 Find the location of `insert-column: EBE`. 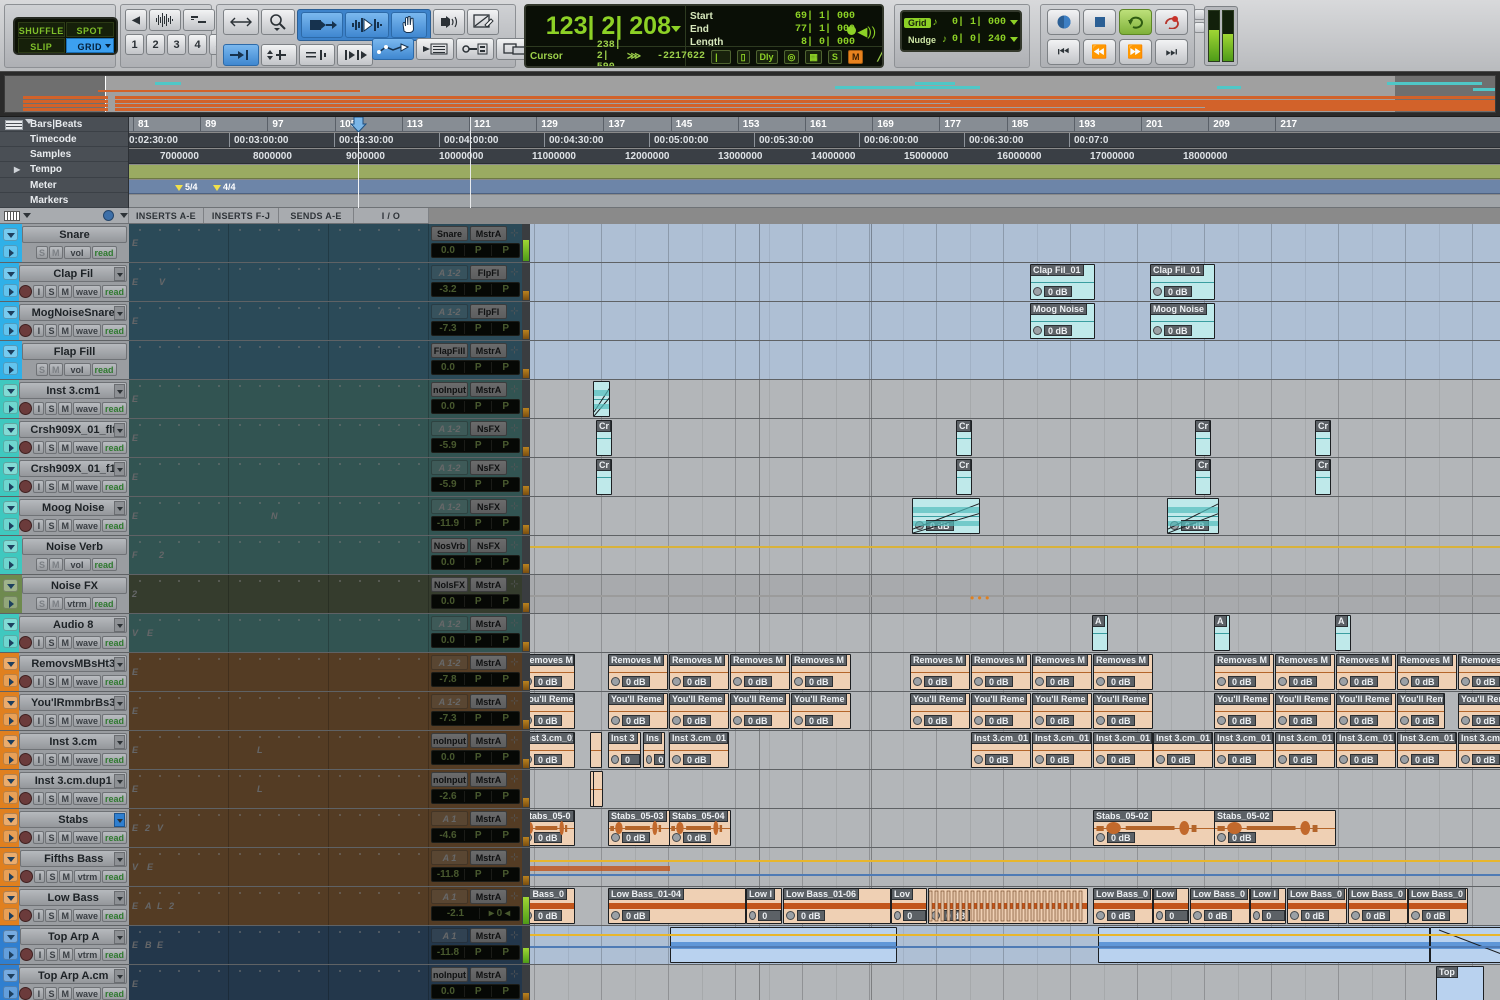

insert-column: EBE is located at coordinates (179, 945).